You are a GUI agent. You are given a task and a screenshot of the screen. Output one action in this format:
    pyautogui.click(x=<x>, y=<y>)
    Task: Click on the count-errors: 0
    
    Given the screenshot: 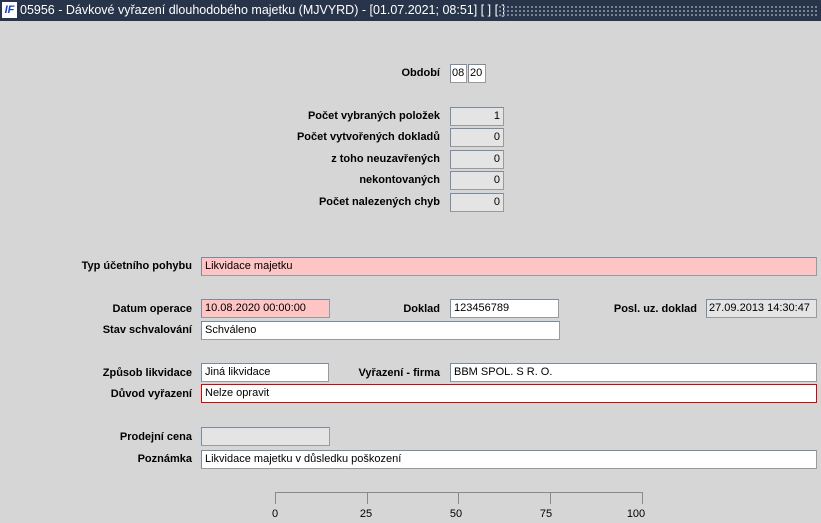 What is the action you would take?
    pyautogui.click(x=477, y=202)
    